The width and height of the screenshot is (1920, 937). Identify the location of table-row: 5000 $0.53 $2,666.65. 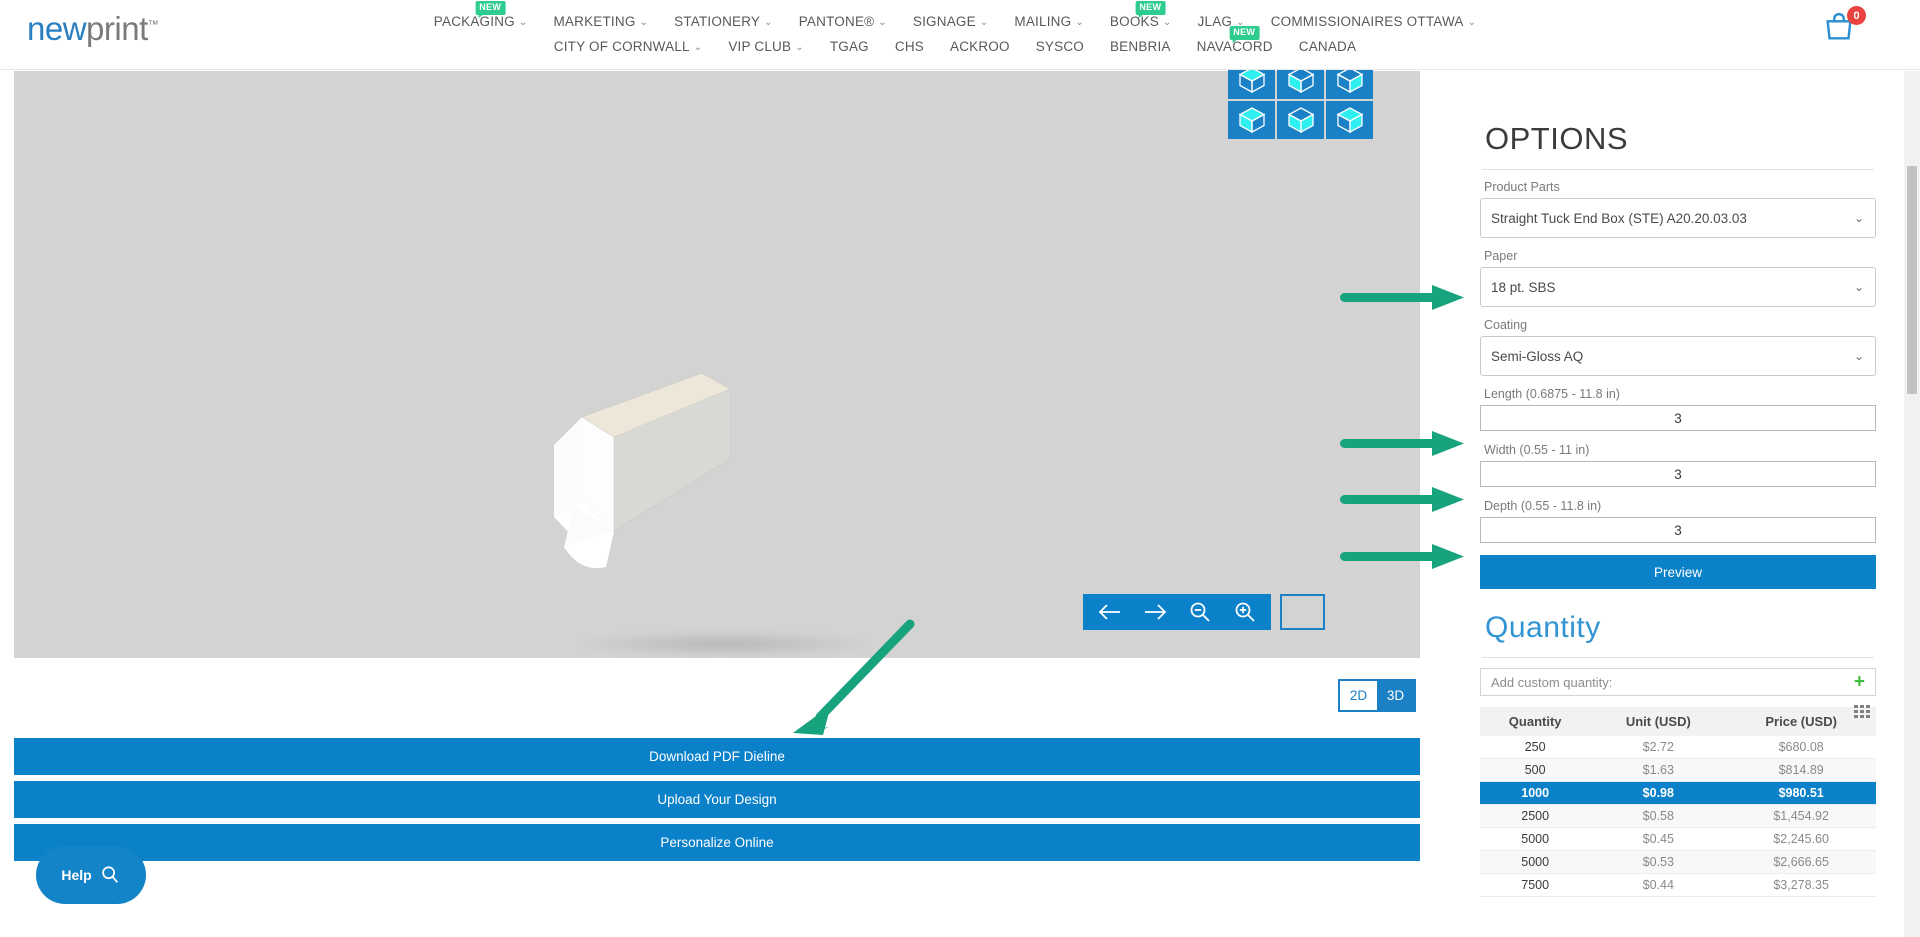
(1678, 862).